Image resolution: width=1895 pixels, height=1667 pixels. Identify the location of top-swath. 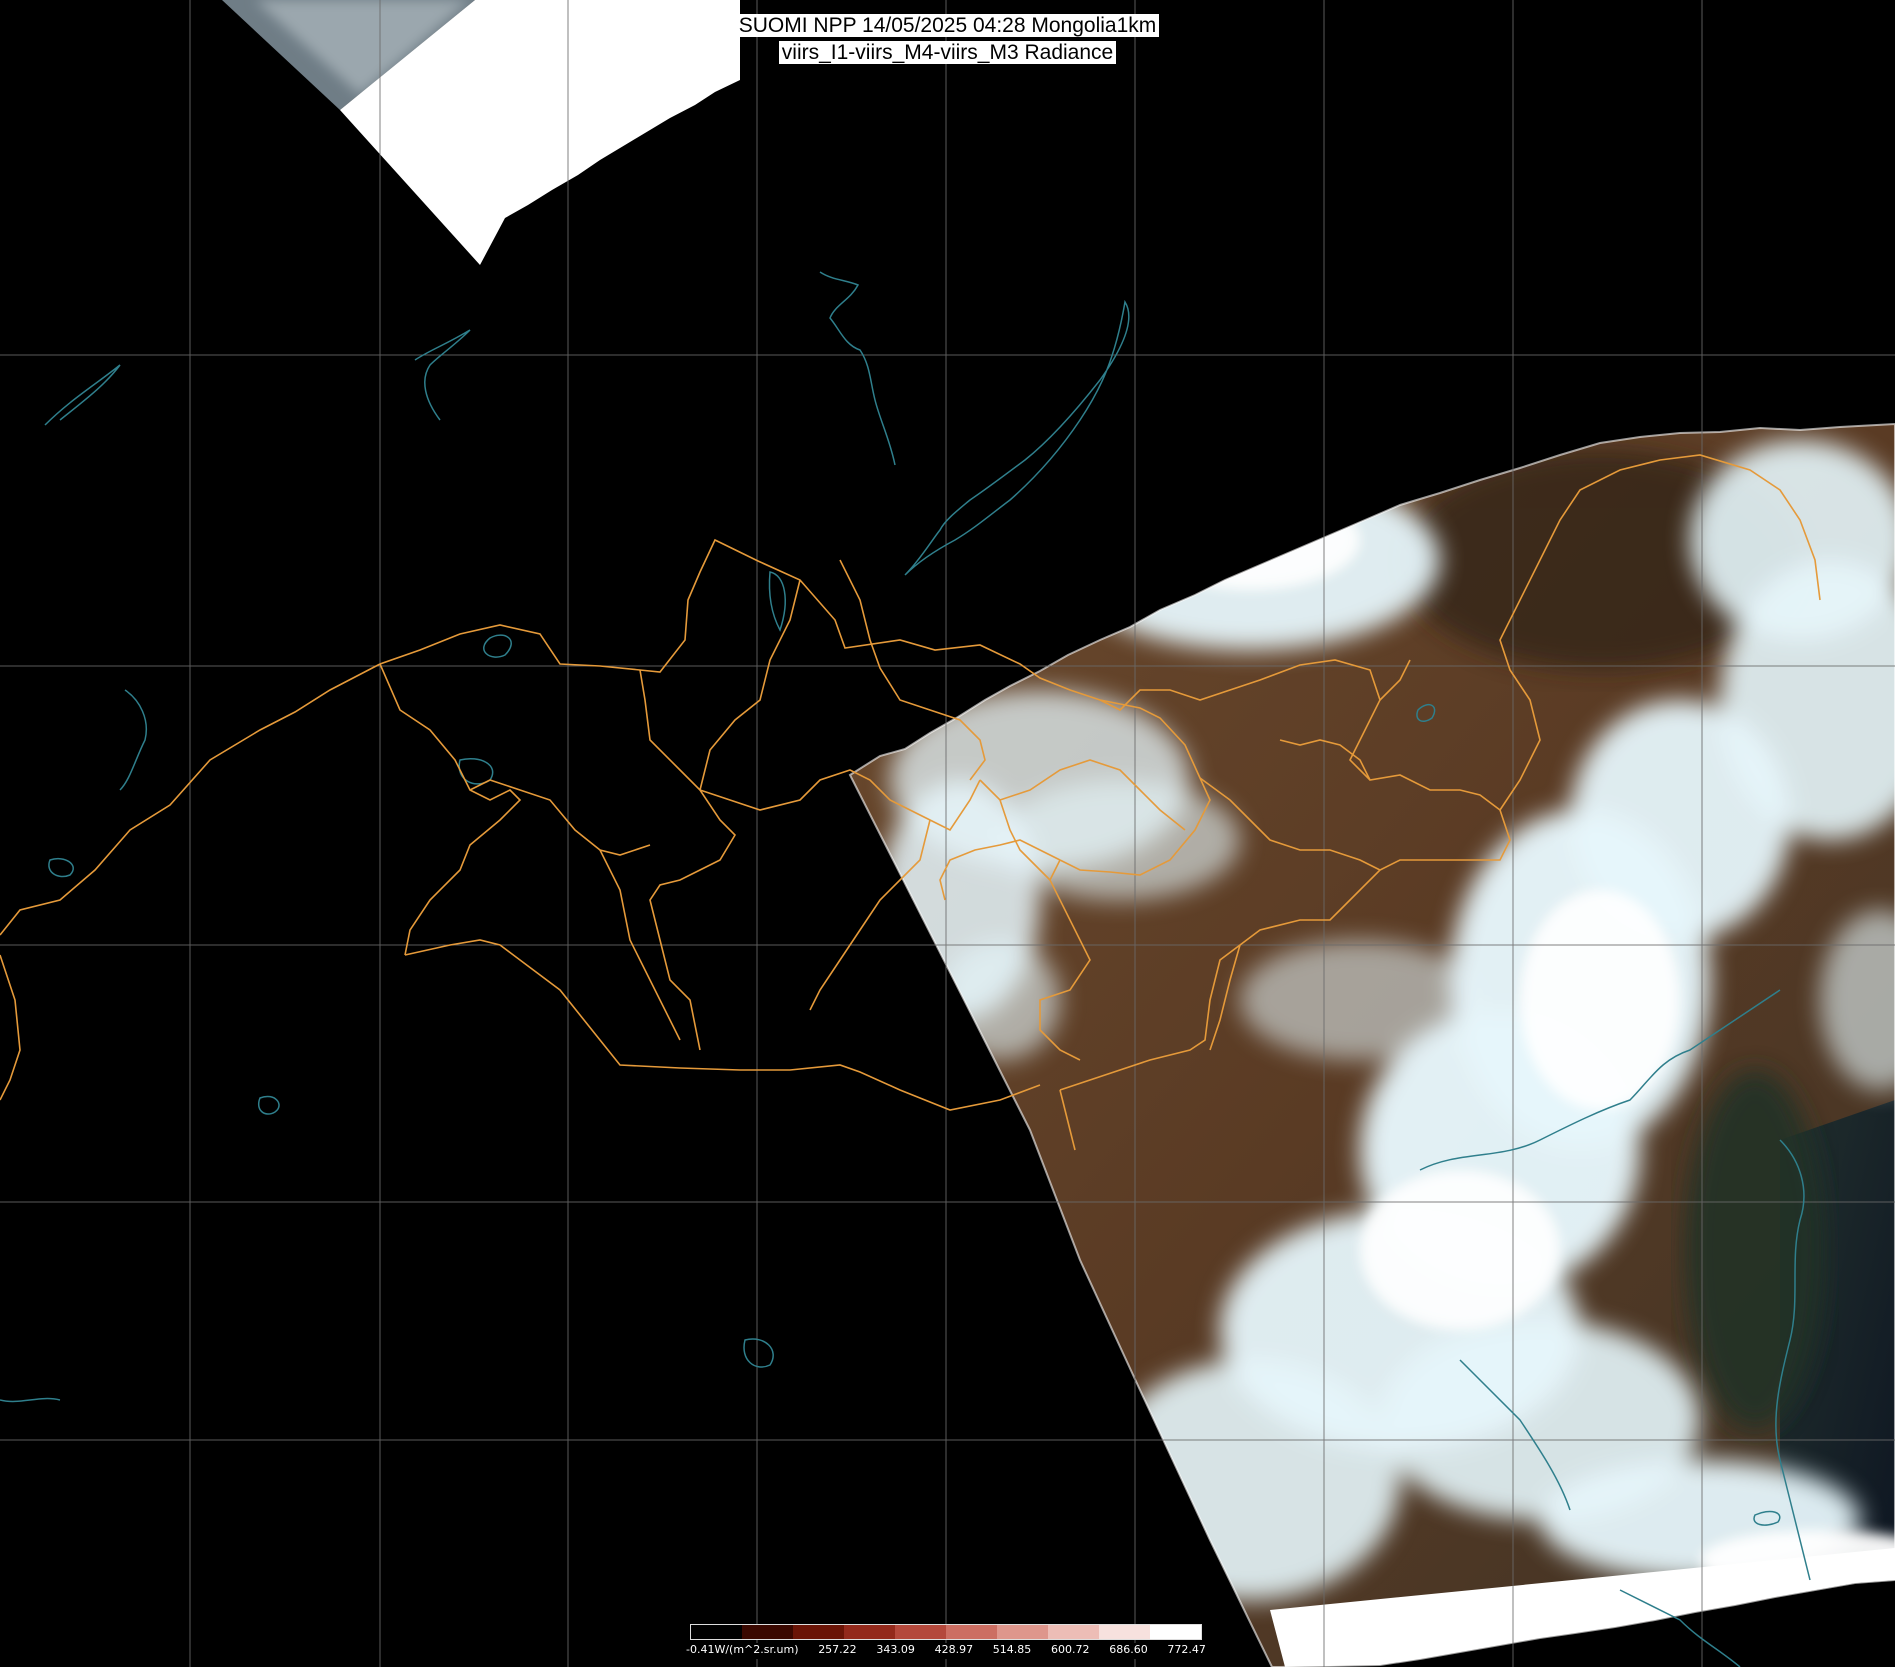
(481, 132).